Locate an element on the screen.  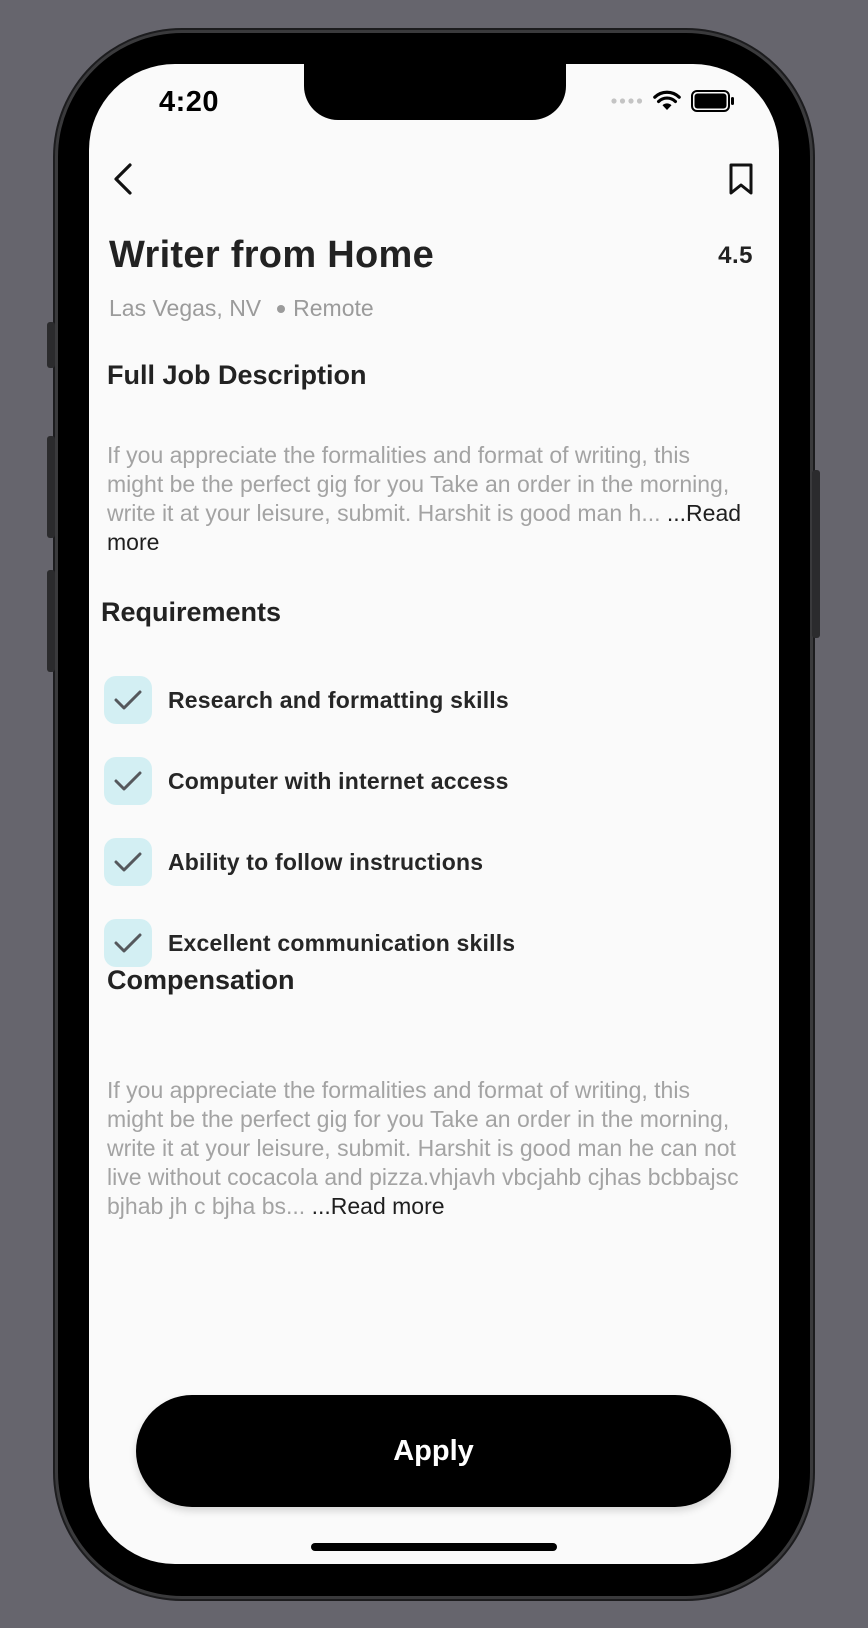
wifi-icon is located at coordinates (667, 100).